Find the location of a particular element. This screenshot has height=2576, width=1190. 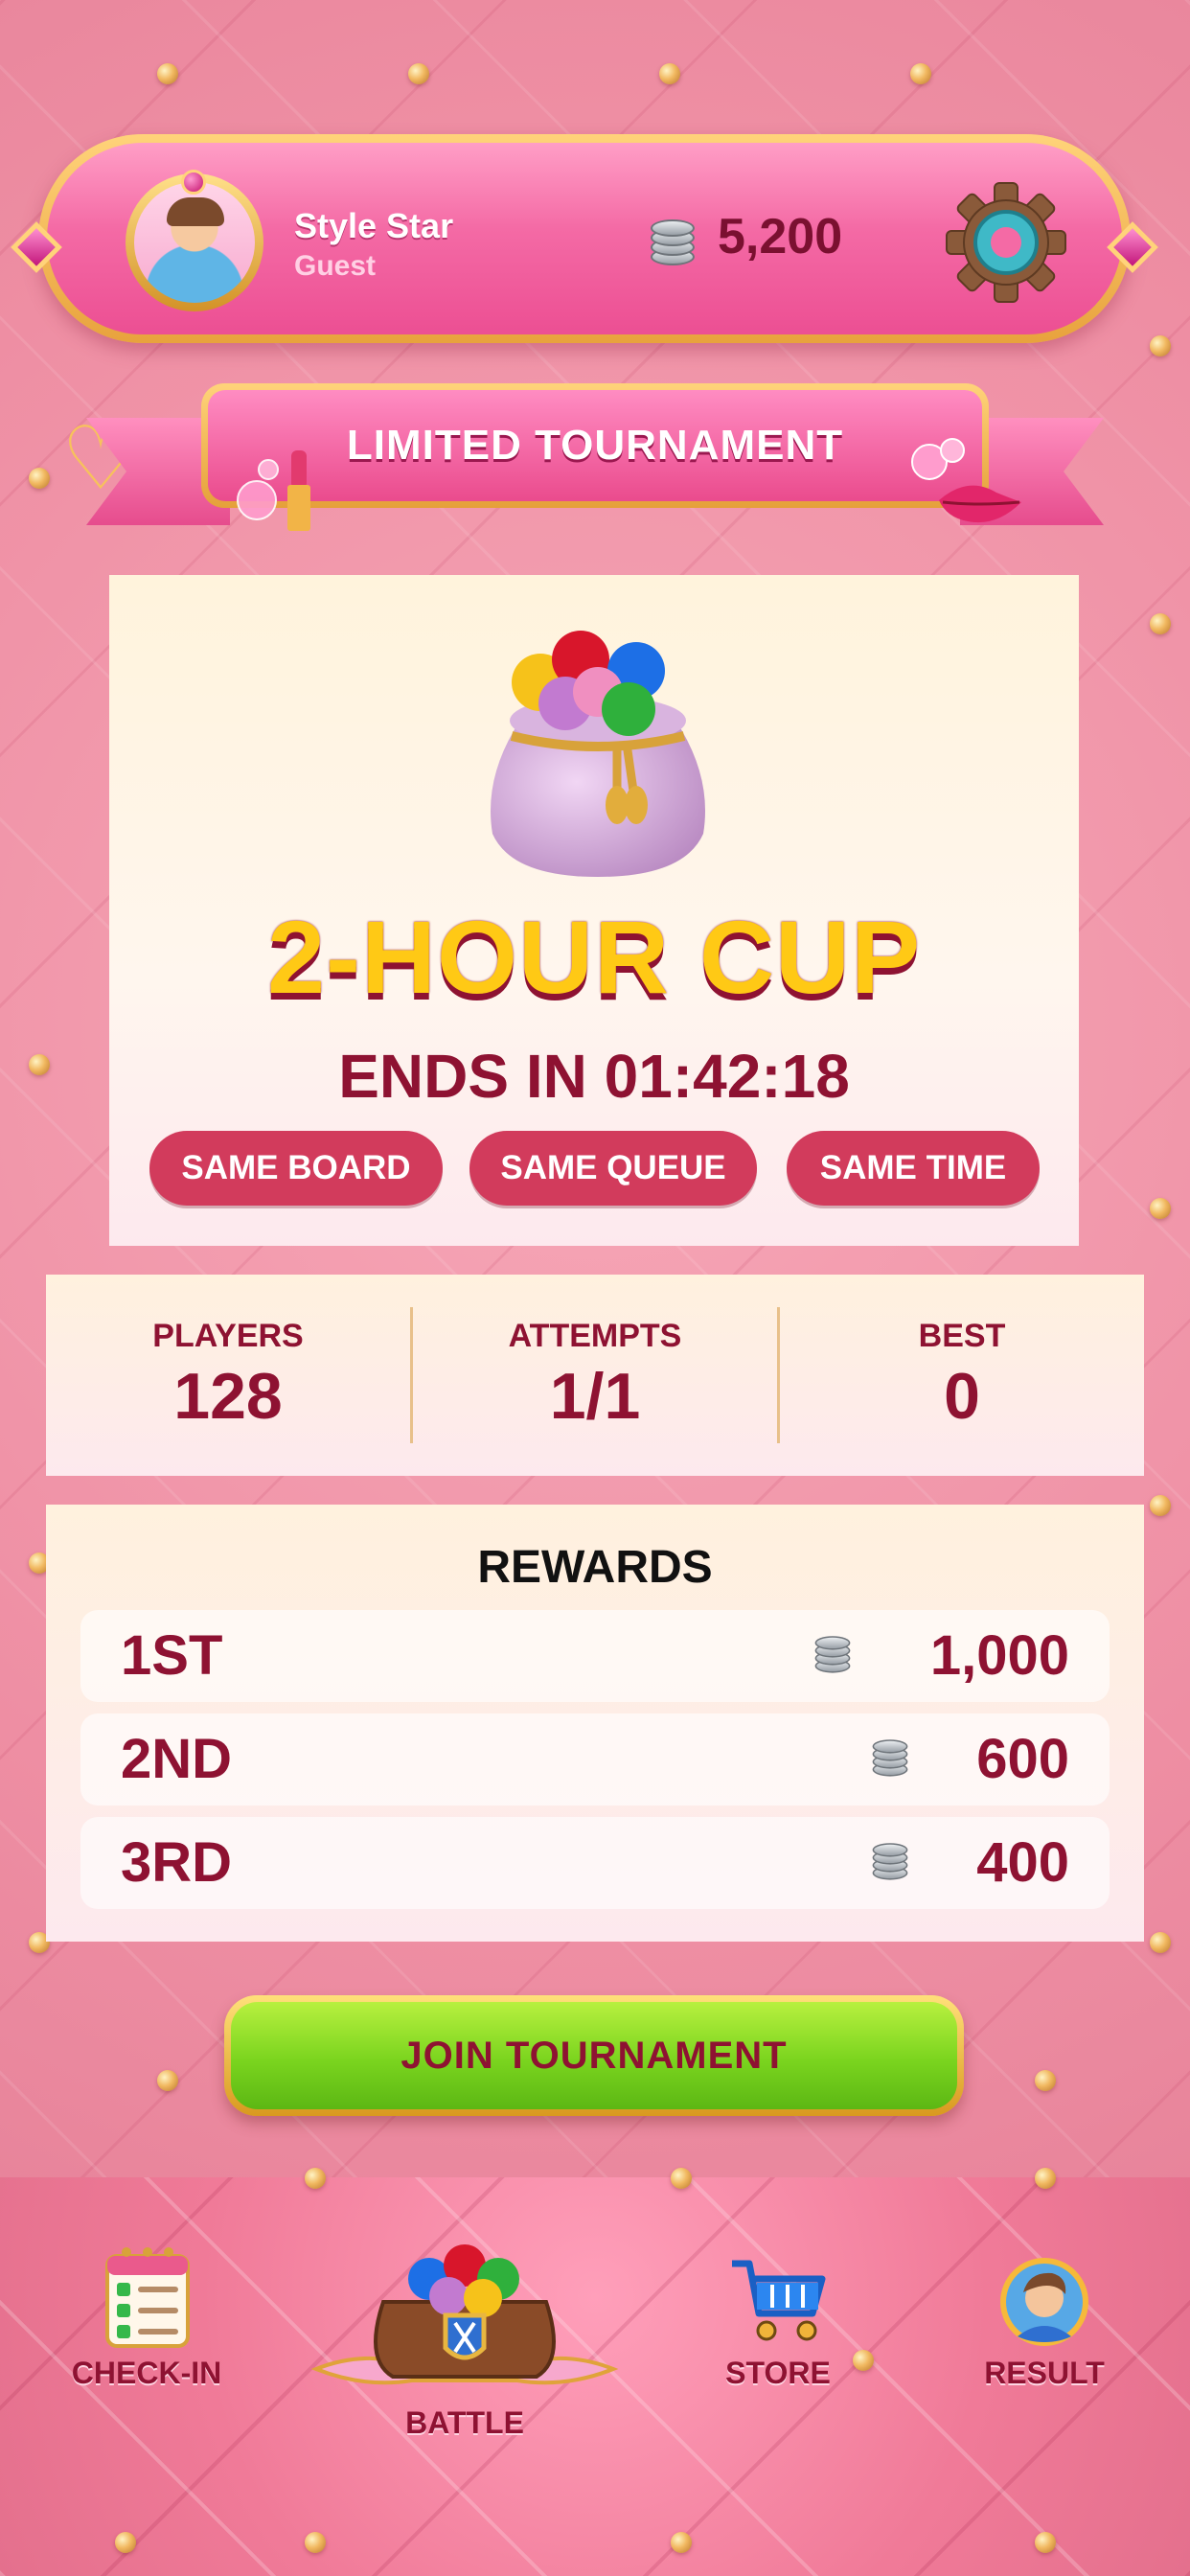

nav-check-in: CHECK-IN is located at coordinates (147, 2317).